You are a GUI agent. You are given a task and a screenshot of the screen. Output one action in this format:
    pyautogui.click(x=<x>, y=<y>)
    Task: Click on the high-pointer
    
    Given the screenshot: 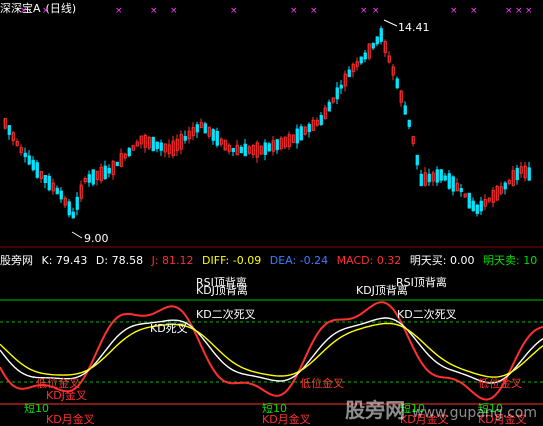 What is the action you would take?
    pyautogui.click(x=390, y=23)
    